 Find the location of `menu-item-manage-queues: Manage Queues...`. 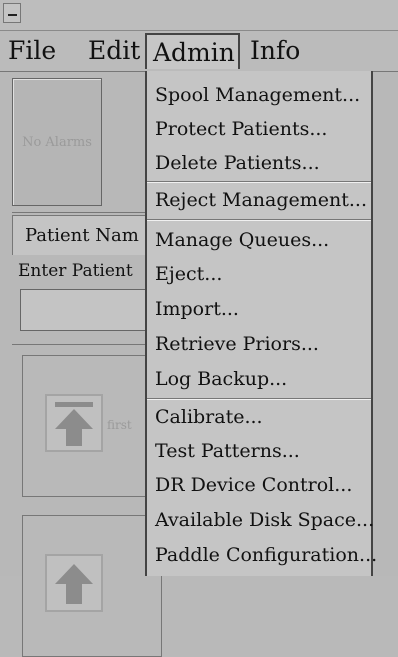

menu-item-manage-queues: Manage Queues... is located at coordinates (242, 240).